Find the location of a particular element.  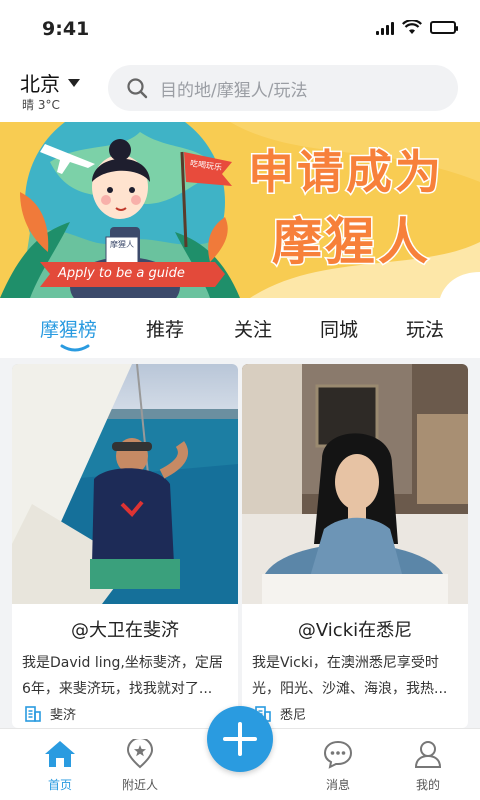

banner-headline-1: 申请成为 is located at coordinates (345, 172).